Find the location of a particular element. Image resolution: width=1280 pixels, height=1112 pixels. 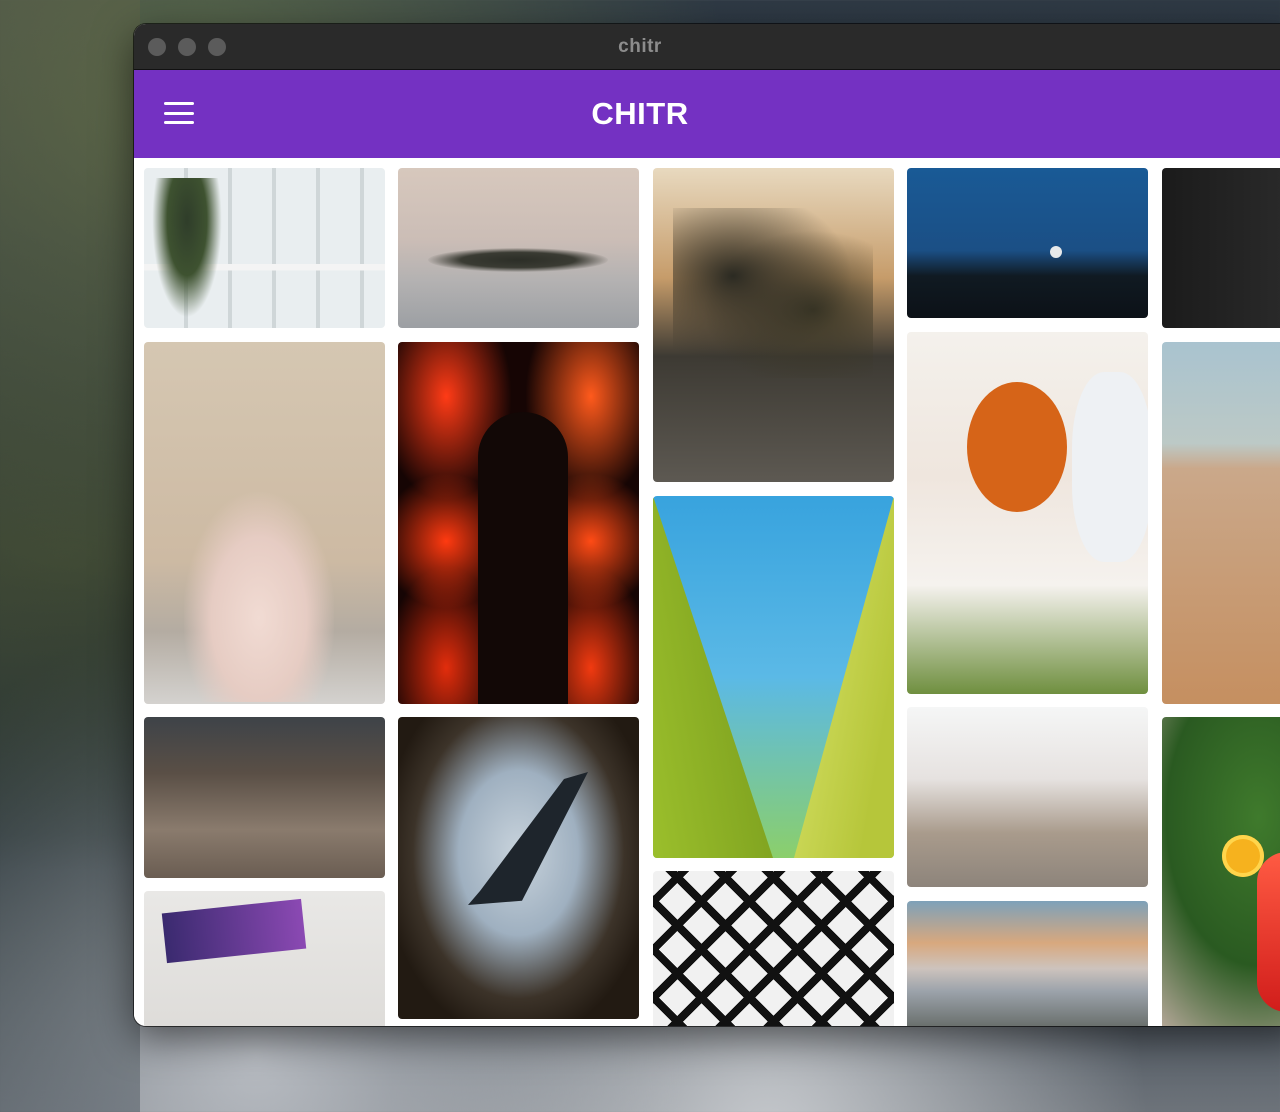

photo-rocky-shore: rocky shore is located at coordinates (264, 797).